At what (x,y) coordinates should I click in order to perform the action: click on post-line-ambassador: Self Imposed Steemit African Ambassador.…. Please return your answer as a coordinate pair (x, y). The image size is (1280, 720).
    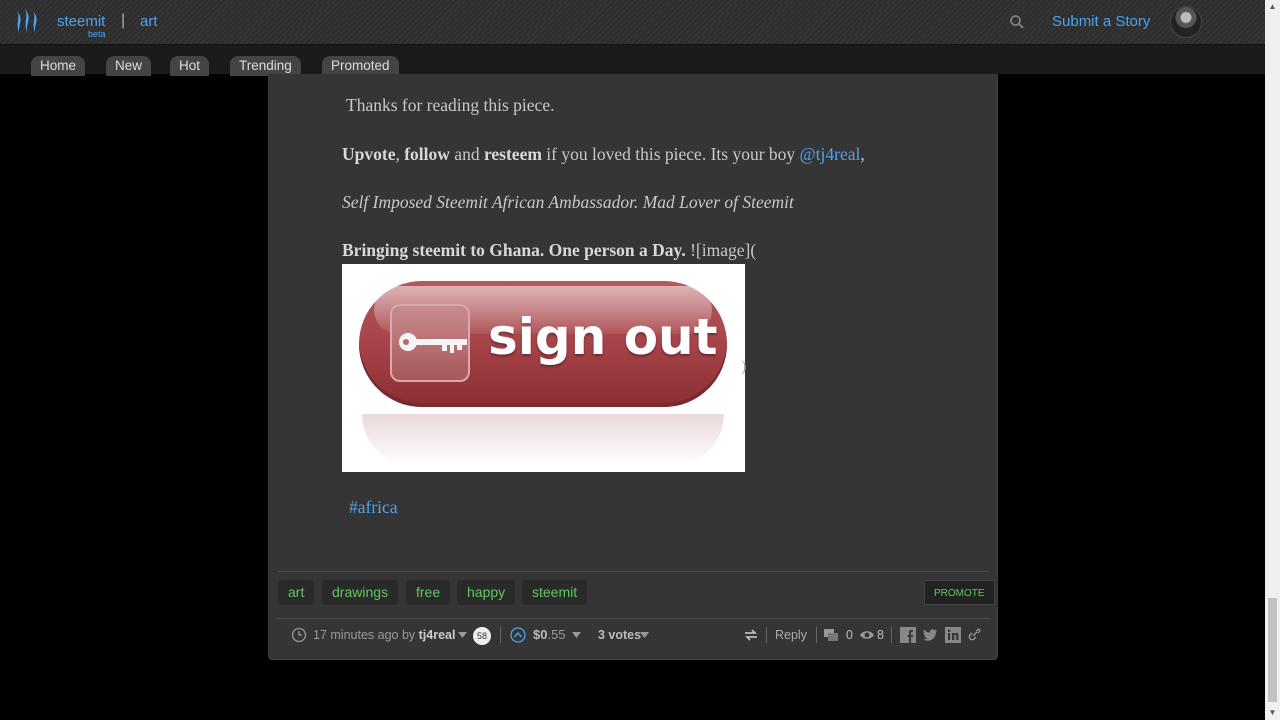
    Looking at the image, I should click on (568, 202).